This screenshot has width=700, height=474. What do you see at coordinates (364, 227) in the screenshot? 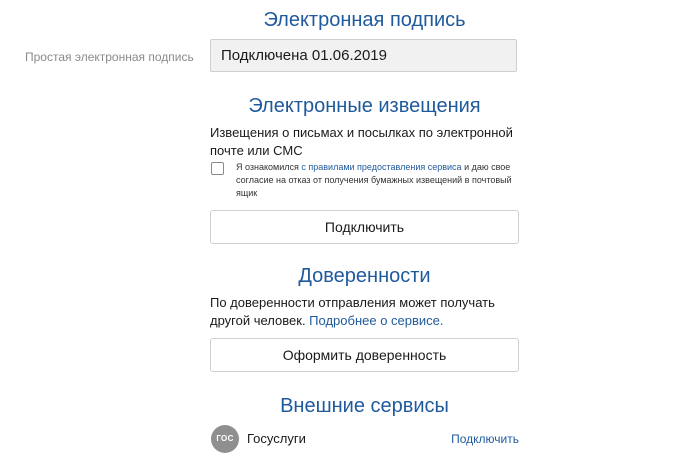
I see `connect-notifications-button: Подключить` at bounding box center [364, 227].